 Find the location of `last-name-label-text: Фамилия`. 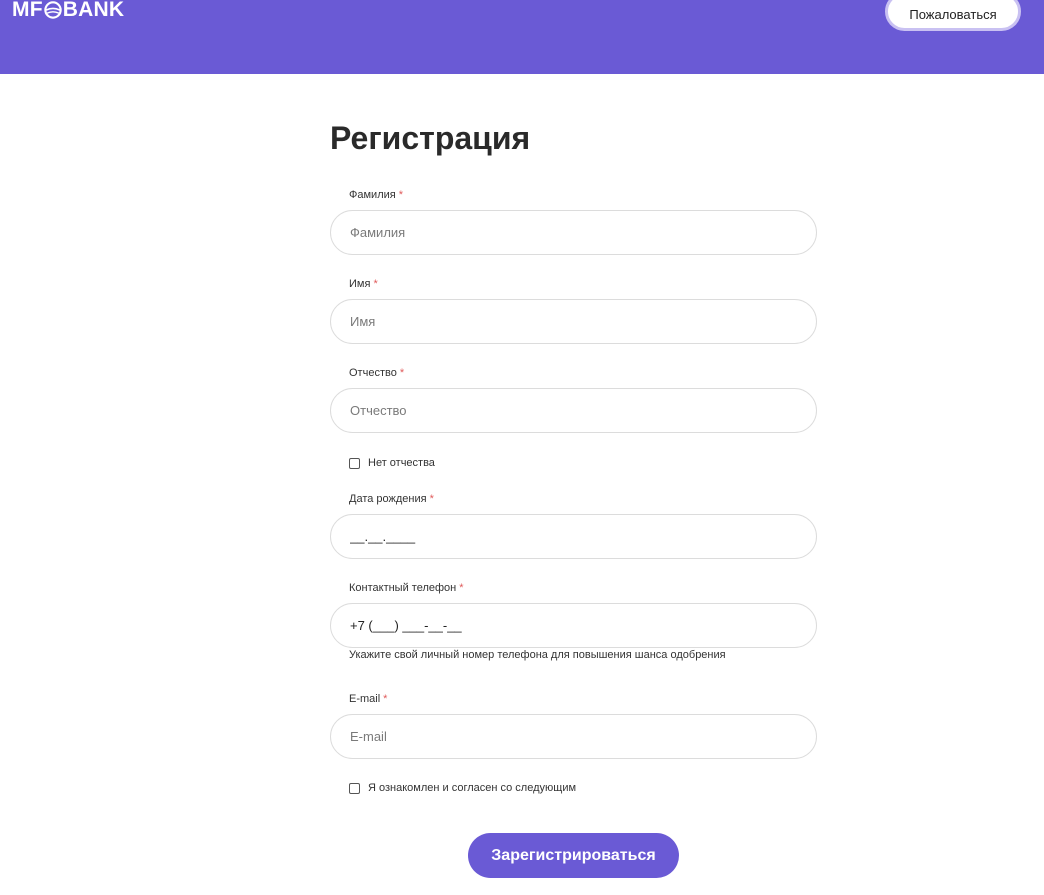

last-name-label-text: Фамилия is located at coordinates (372, 195).